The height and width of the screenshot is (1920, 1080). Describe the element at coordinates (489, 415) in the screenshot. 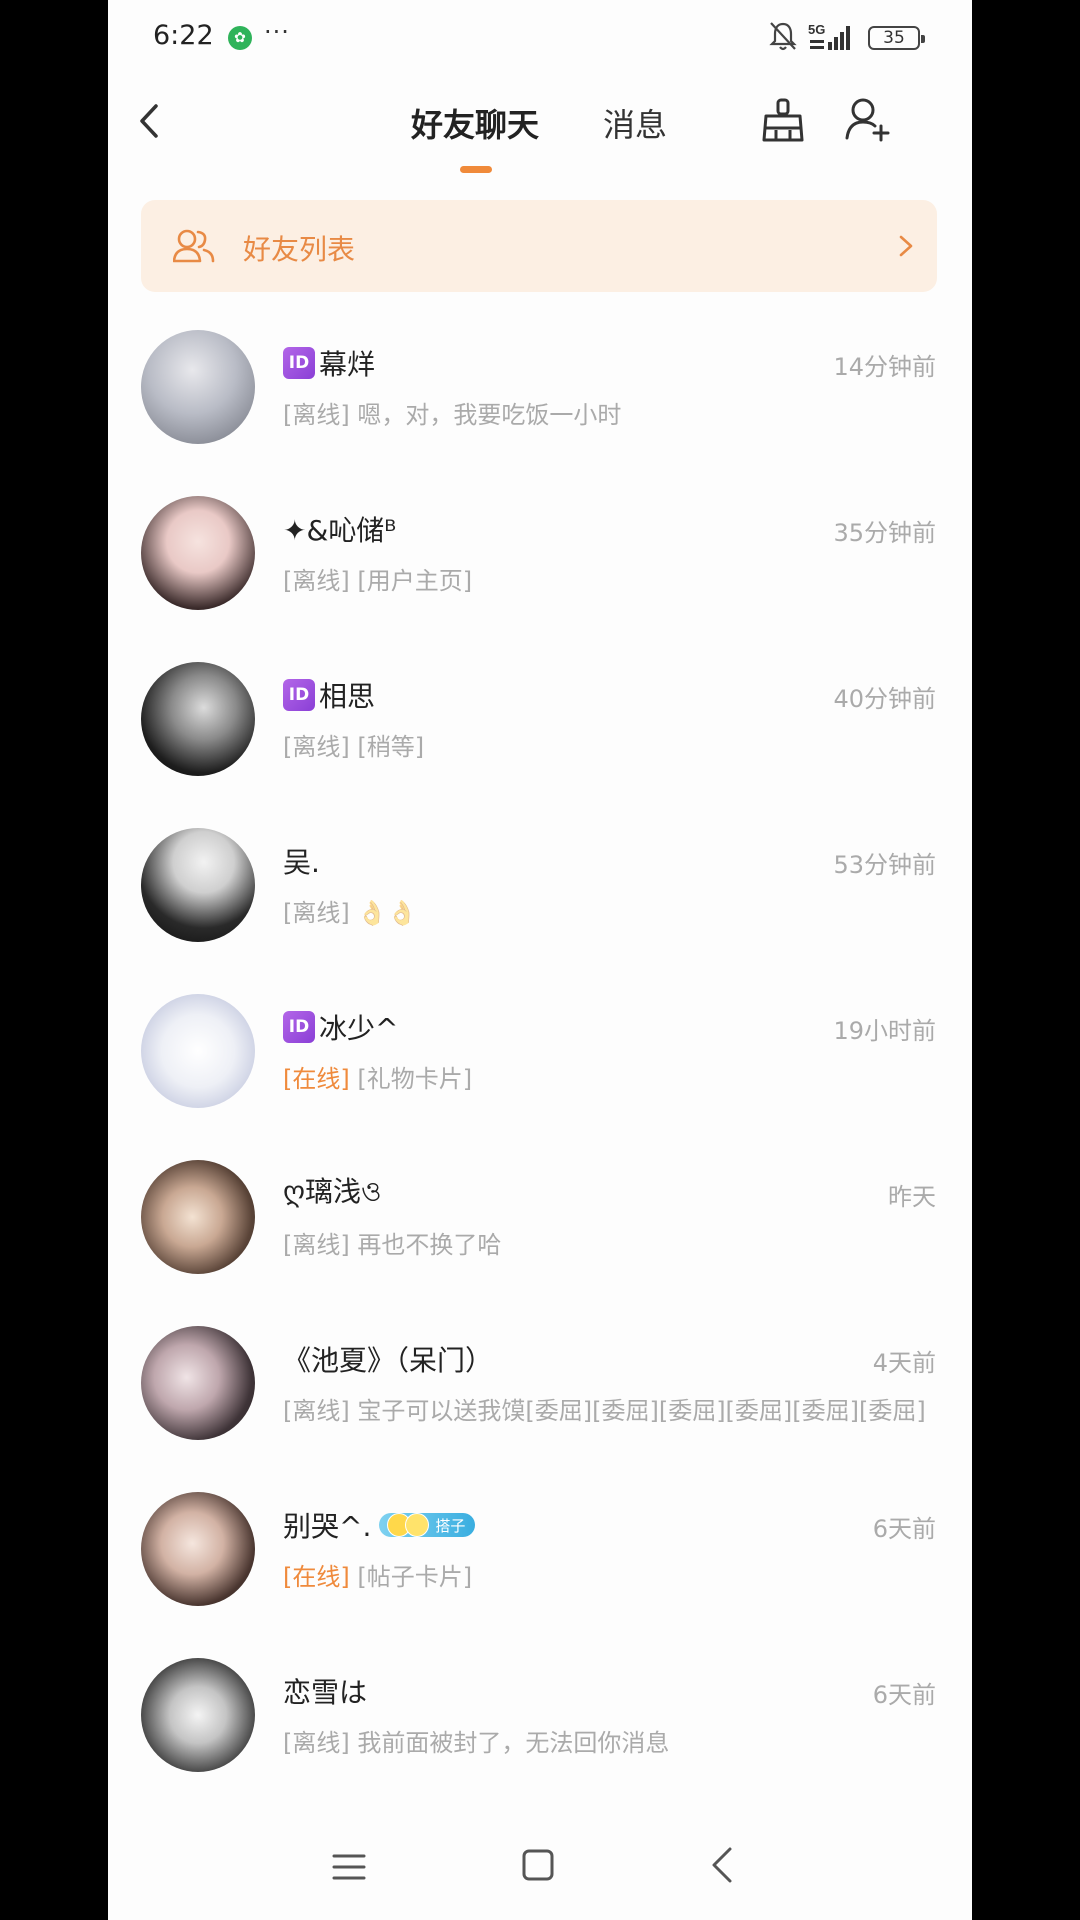

I see `last-message: 嗯，对，我要吃饭一小时` at that location.